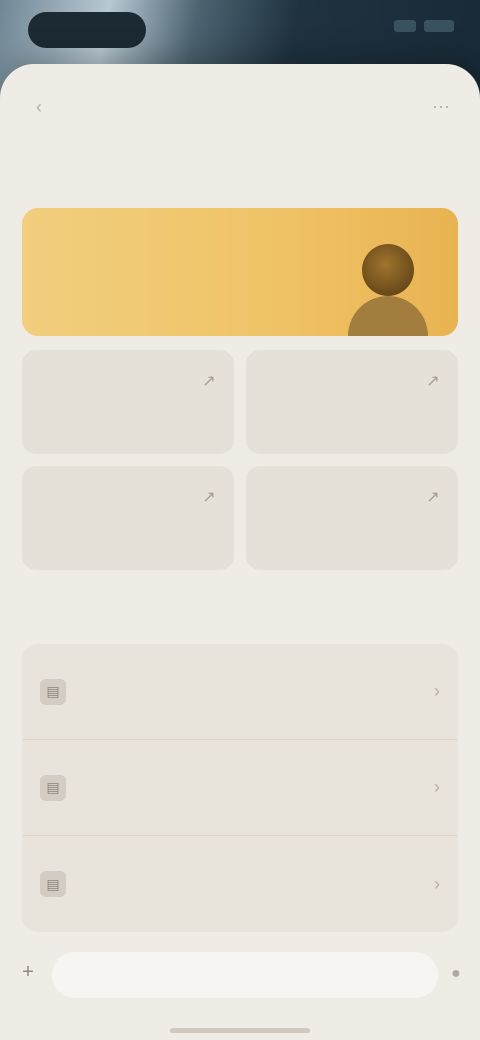  I want to click on status-bar-icons, so click(424, 26).